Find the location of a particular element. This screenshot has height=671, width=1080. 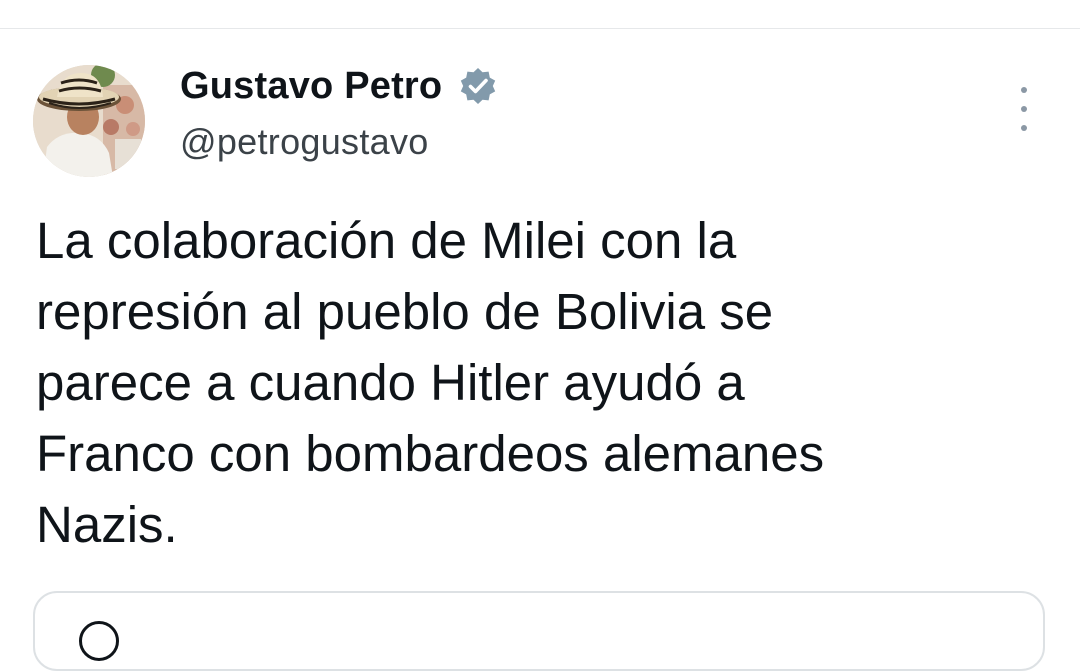

avatar is located at coordinates (89, 121).